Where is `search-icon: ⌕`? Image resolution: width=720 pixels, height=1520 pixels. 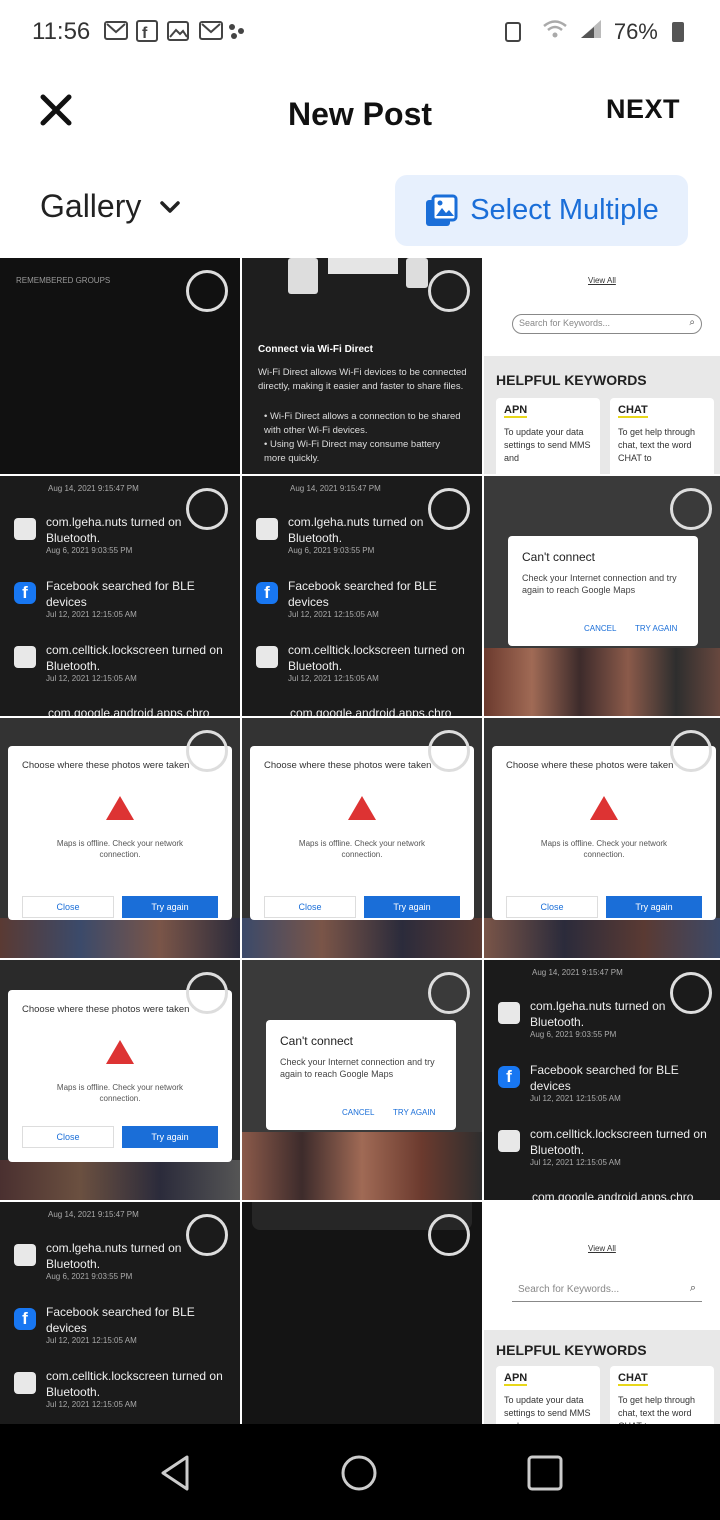
search-icon: ⌕ is located at coordinates (692, 1288).